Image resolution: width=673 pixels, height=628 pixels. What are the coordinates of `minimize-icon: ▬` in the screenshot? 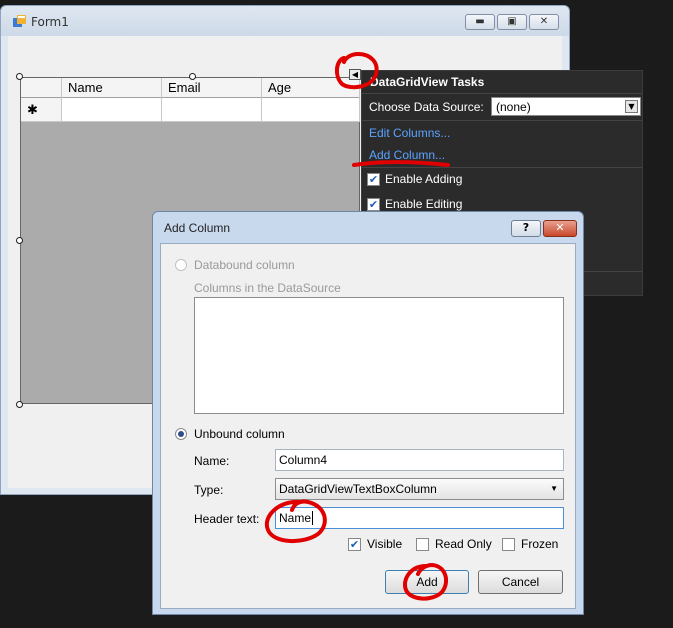 It's located at (480, 21).